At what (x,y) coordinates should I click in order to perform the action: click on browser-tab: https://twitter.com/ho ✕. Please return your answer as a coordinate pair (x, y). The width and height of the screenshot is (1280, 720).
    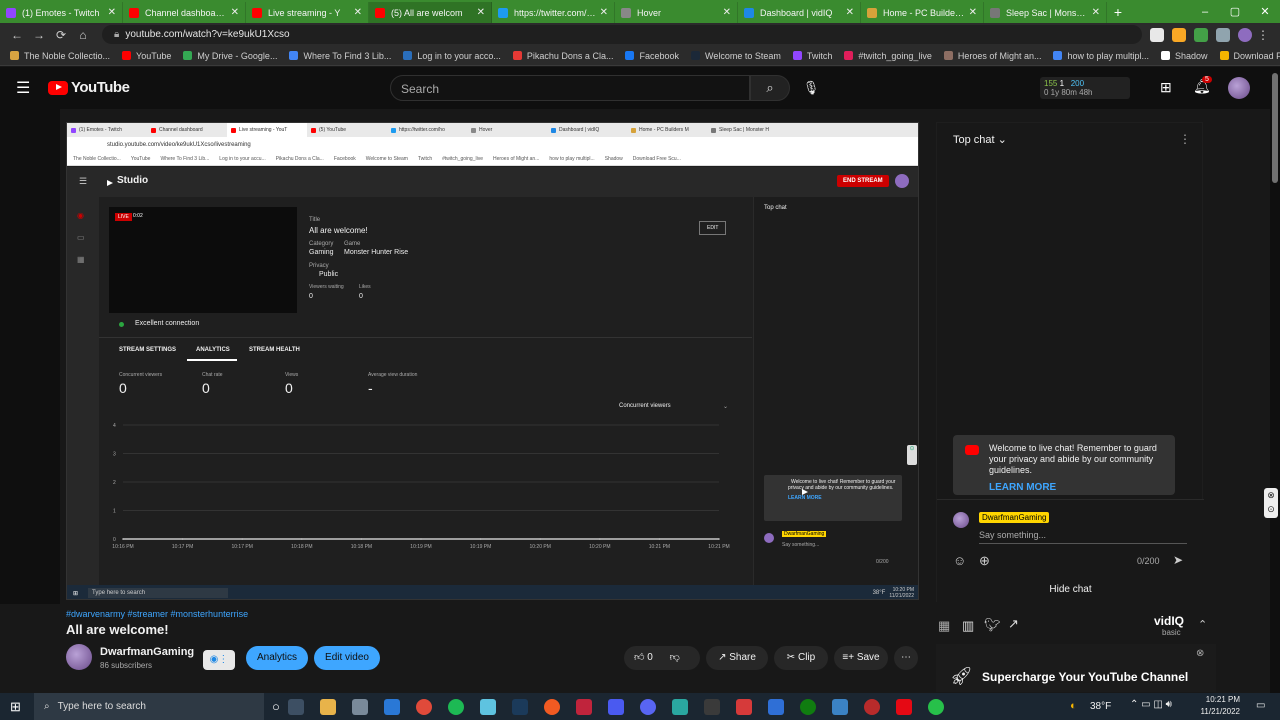
    Looking at the image, I should click on (553, 12).